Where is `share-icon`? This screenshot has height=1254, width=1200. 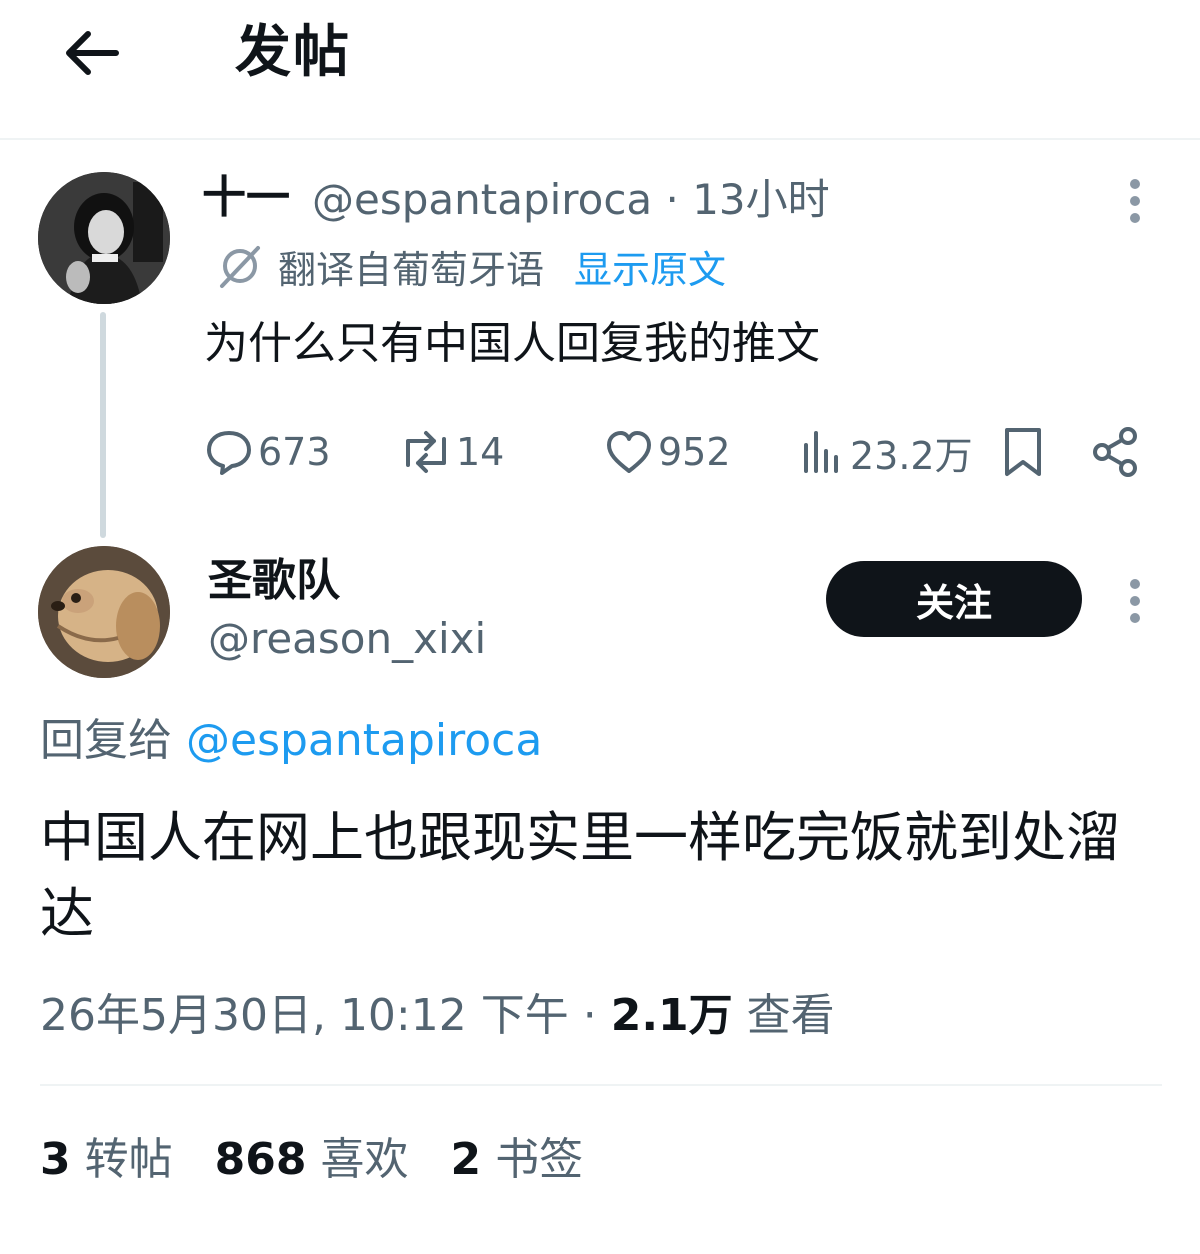 share-icon is located at coordinates (1115, 452).